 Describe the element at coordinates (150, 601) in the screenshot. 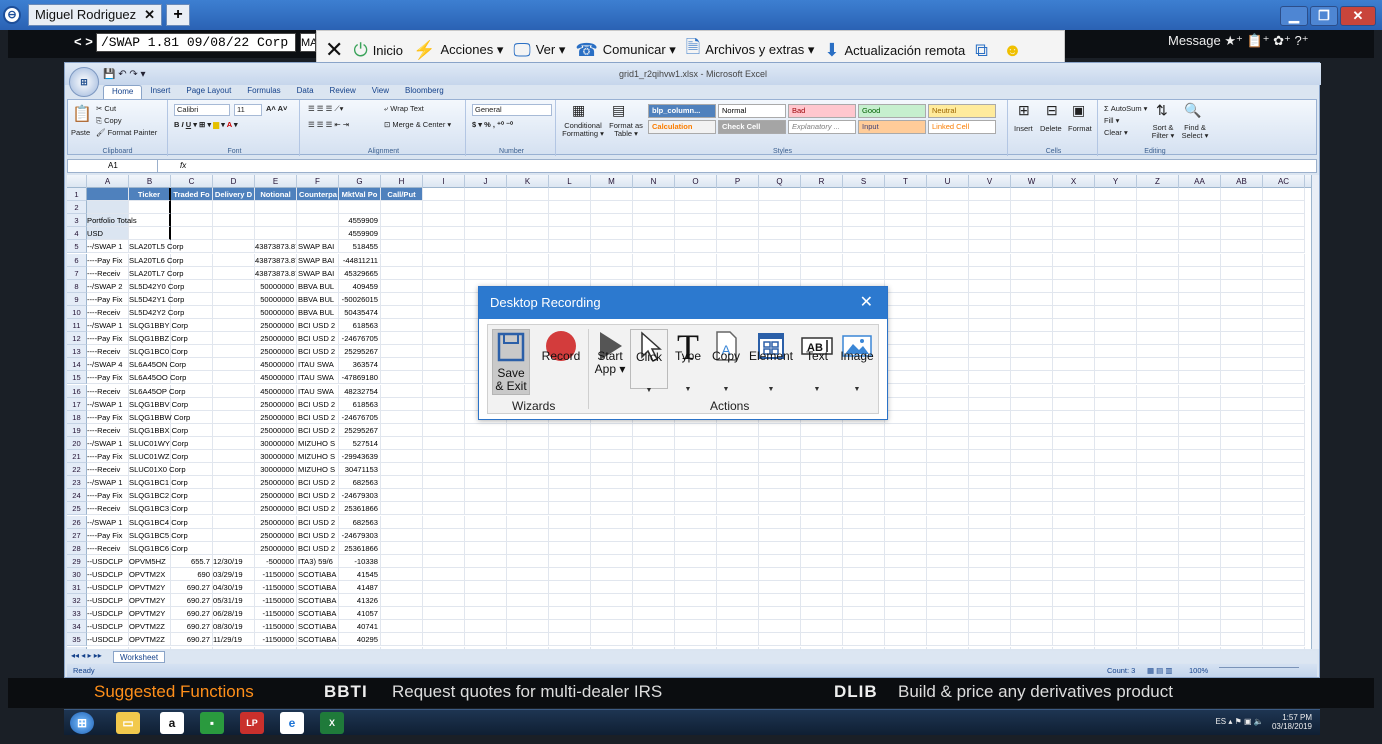

I see `grid-cell: OPVTM2Y` at that location.